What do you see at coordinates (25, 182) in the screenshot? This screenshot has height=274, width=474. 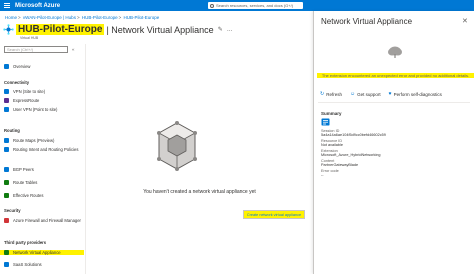 I see `sidebar-item-label: Route Tables` at bounding box center [25, 182].